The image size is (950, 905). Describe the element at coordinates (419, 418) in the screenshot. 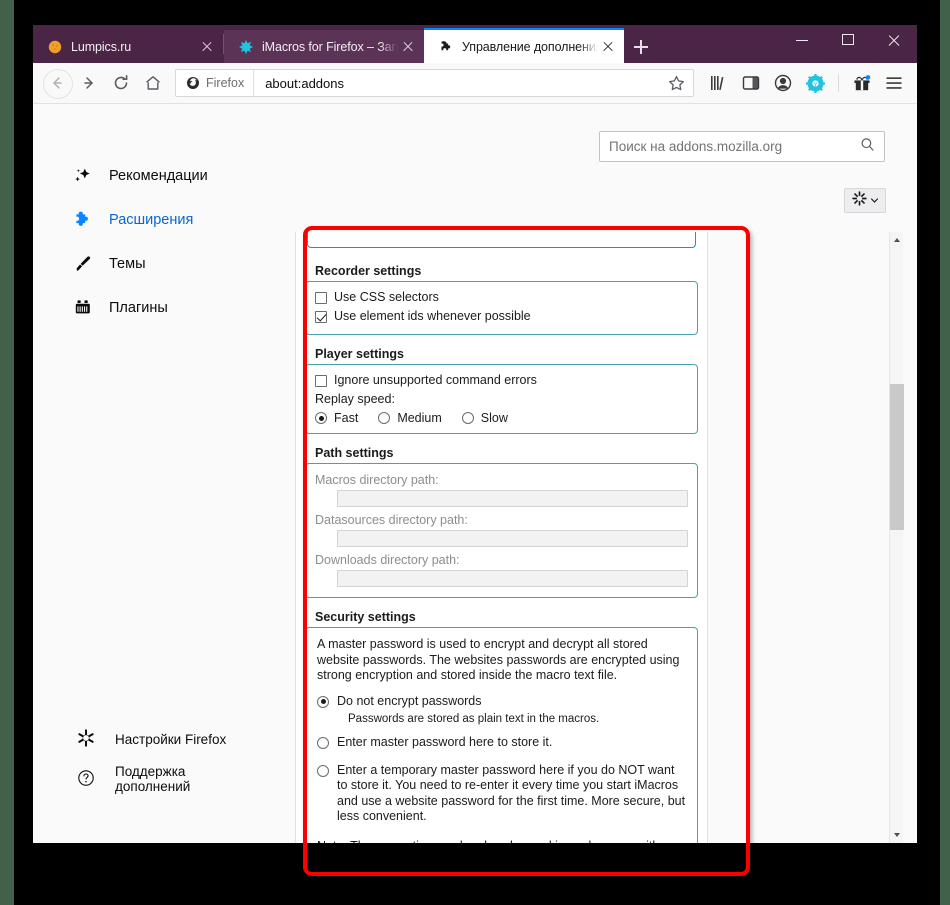

I see `radio-label-medium: Medium` at that location.